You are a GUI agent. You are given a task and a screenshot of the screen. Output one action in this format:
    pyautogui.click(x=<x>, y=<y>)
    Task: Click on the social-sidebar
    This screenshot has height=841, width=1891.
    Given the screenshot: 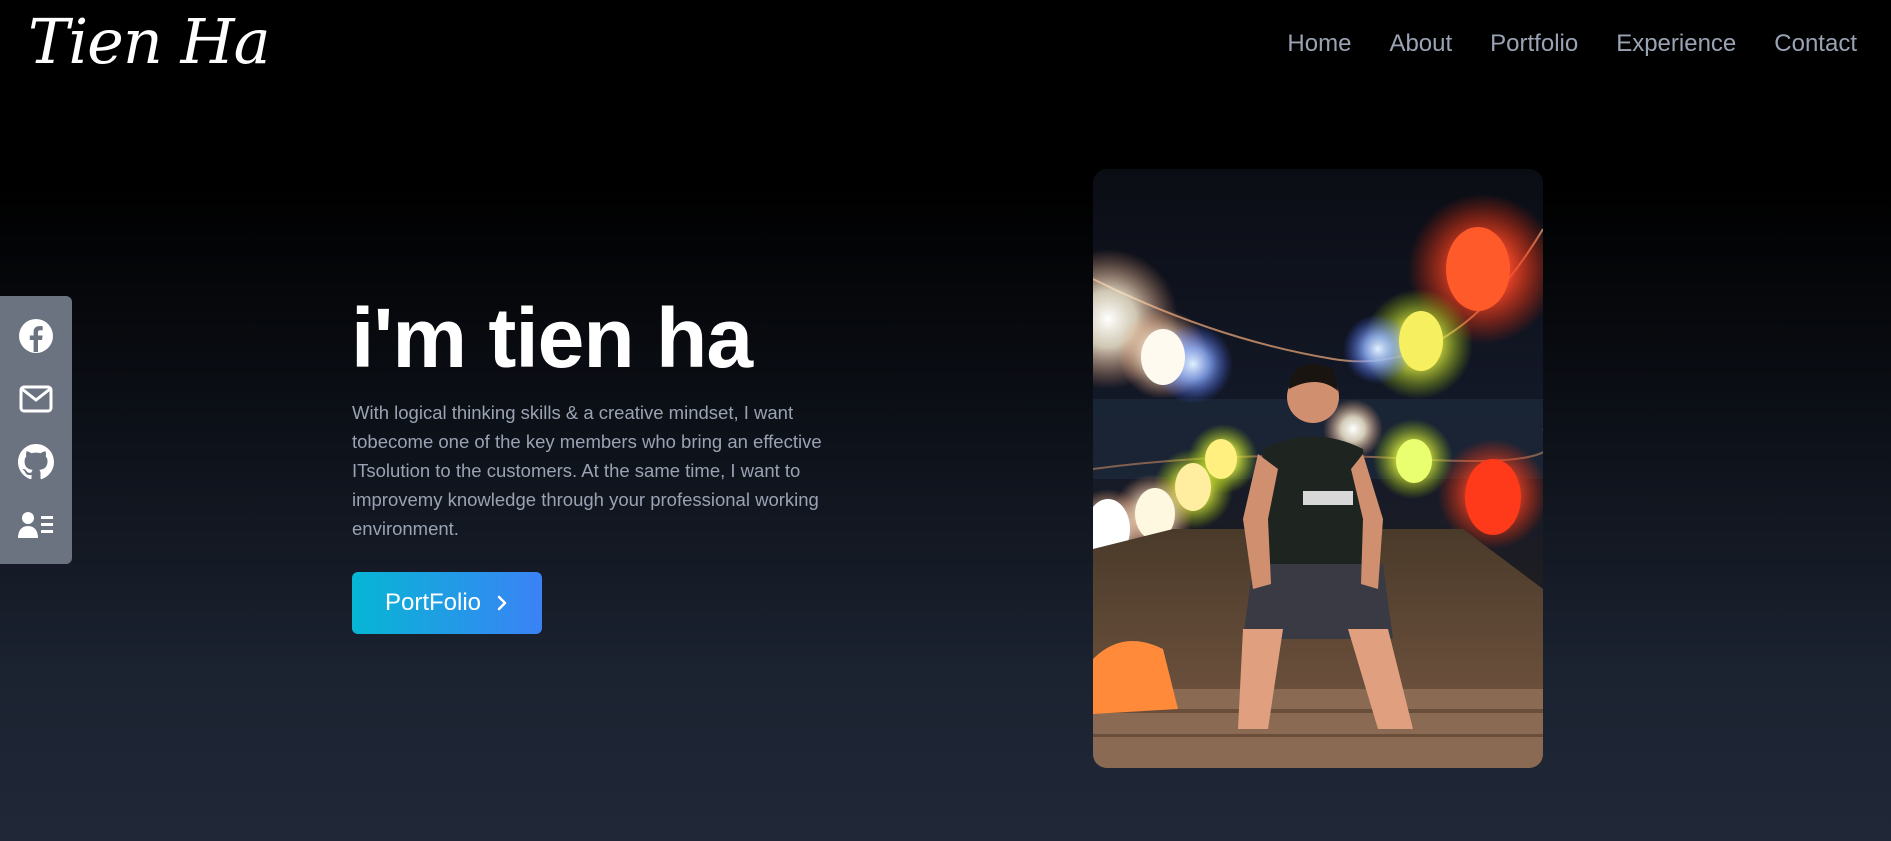 What is the action you would take?
    pyautogui.click(x=36, y=430)
    